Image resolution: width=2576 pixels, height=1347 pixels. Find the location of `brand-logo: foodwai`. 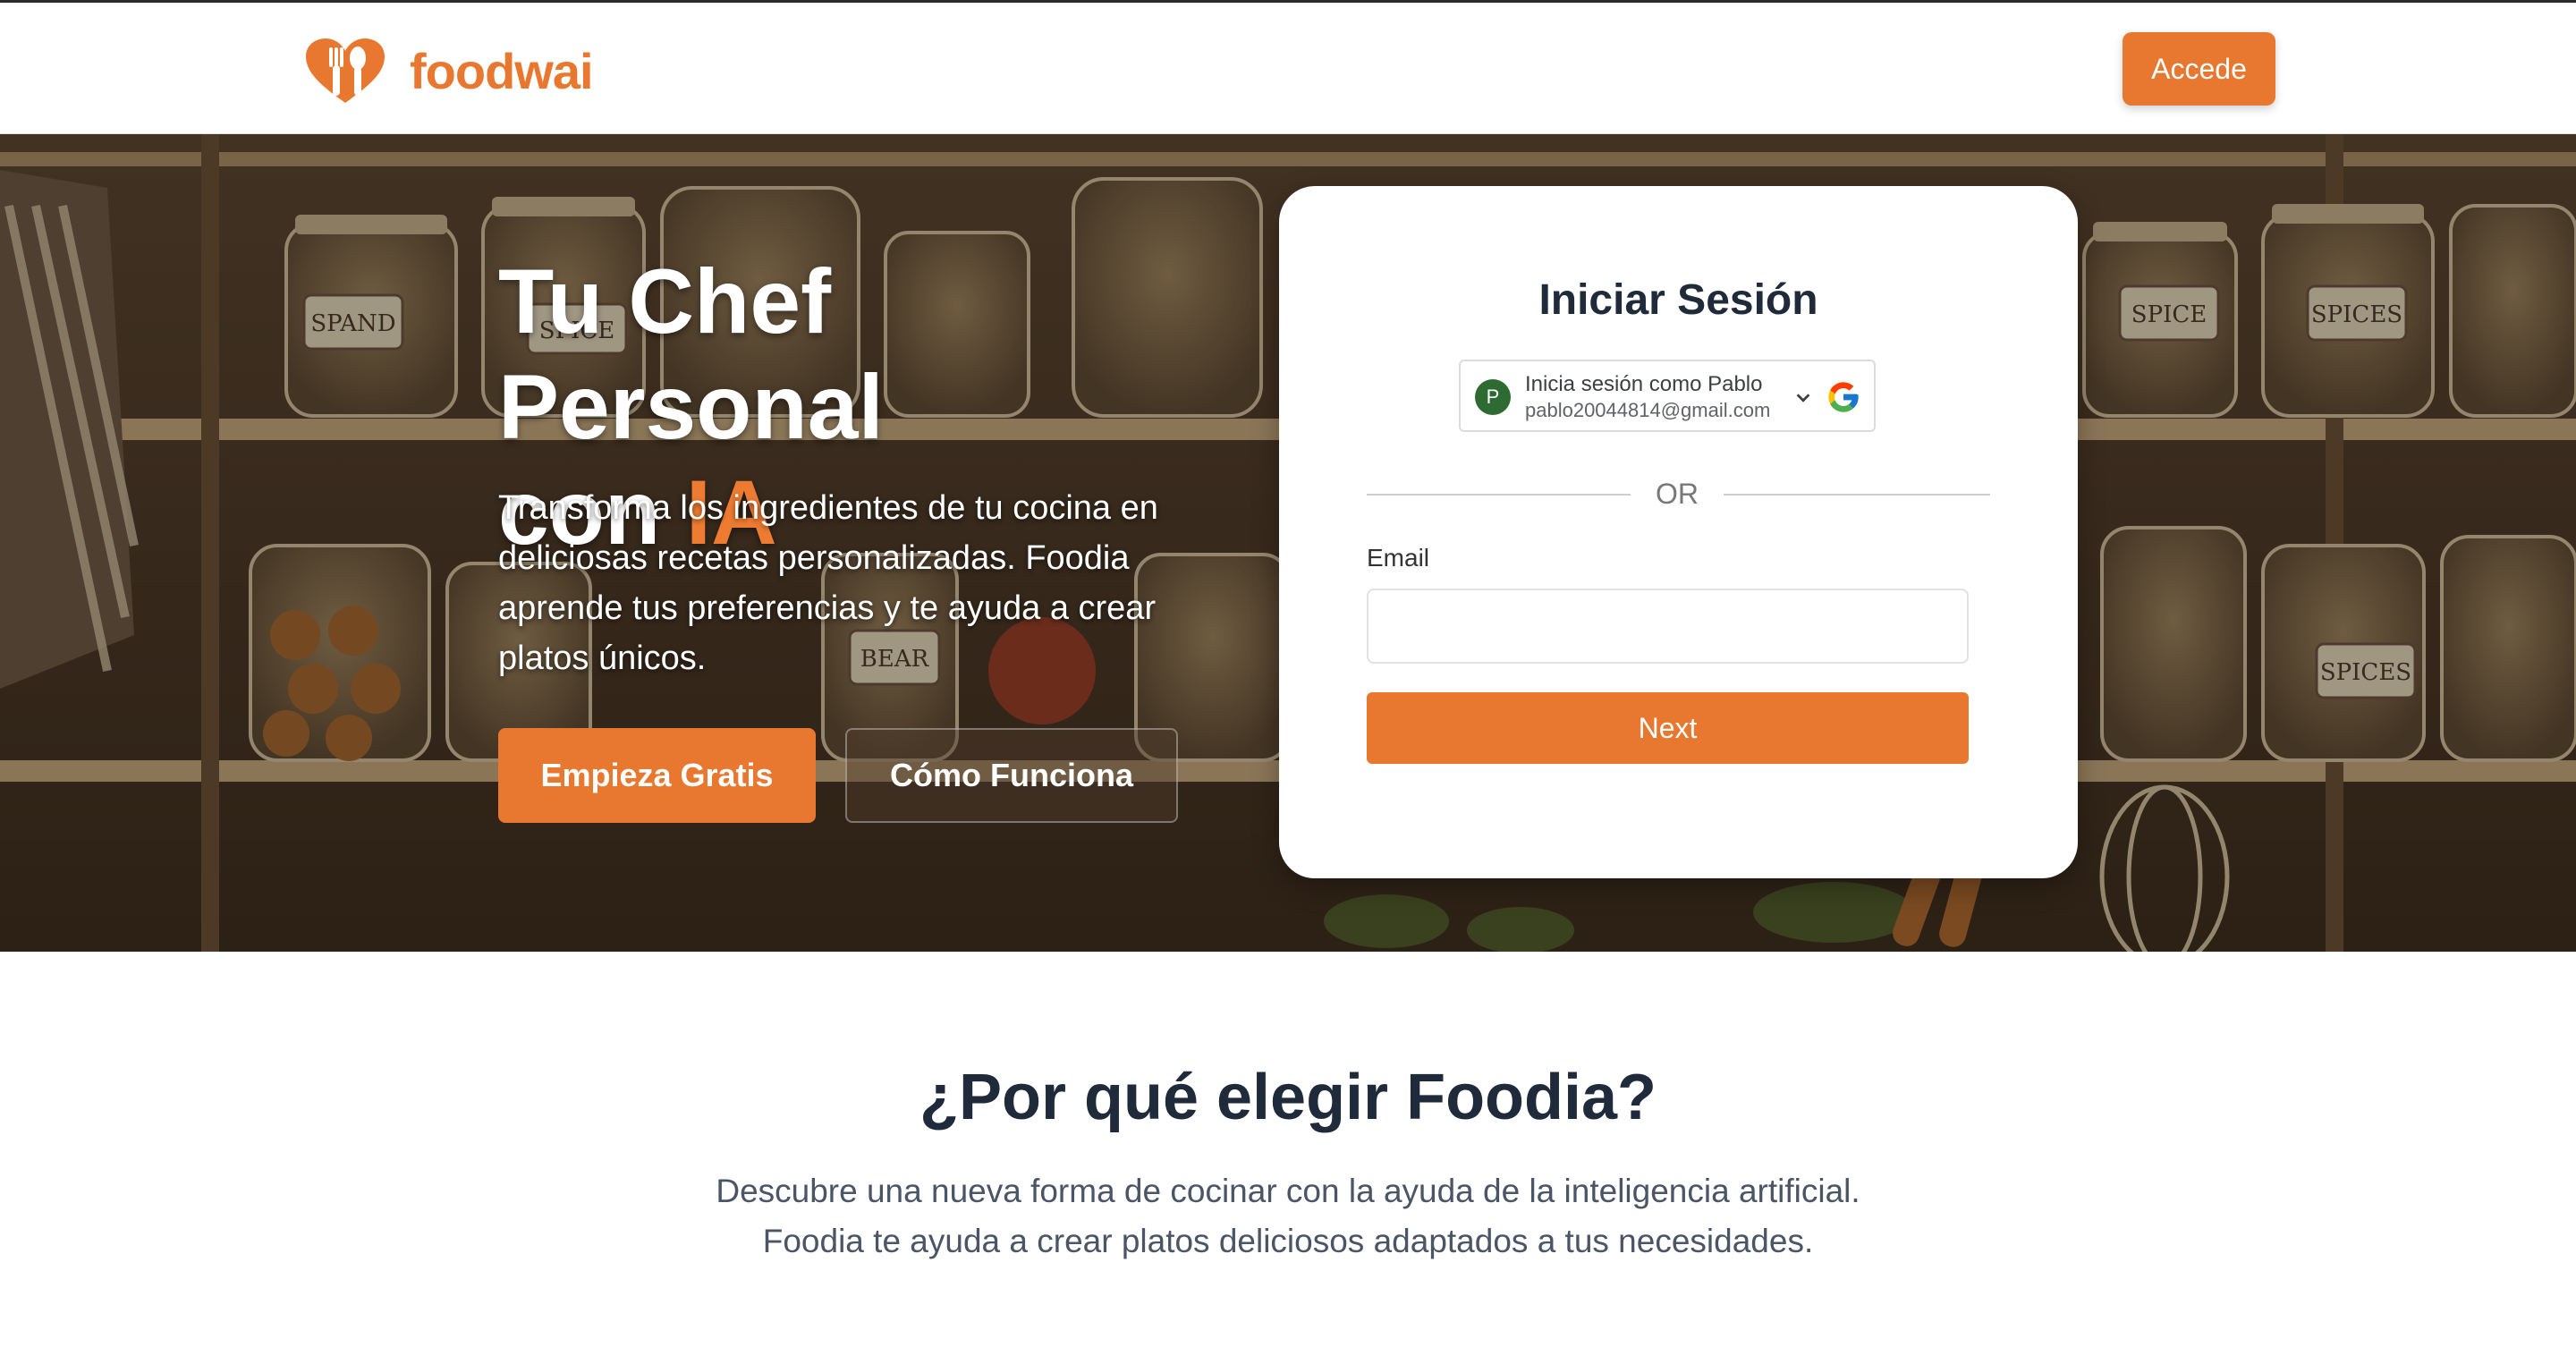

brand-logo: foodwai is located at coordinates (448, 70).